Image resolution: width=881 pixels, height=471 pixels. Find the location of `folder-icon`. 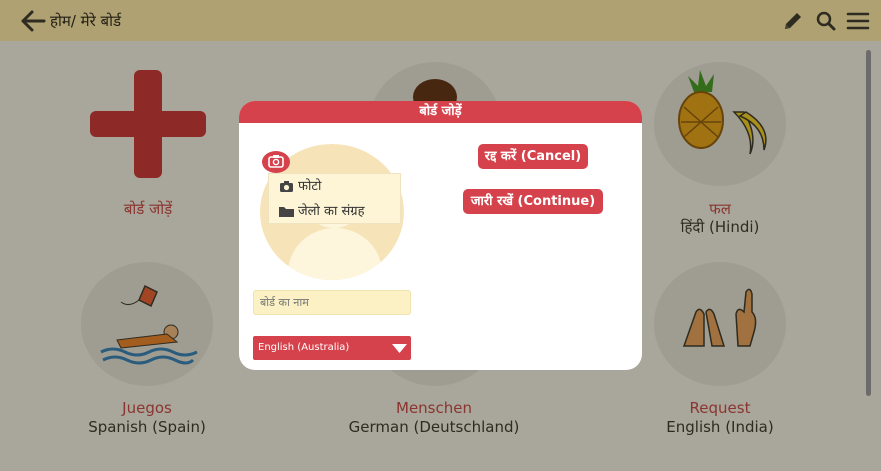

folder-icon is located at coordinates (286, 212).